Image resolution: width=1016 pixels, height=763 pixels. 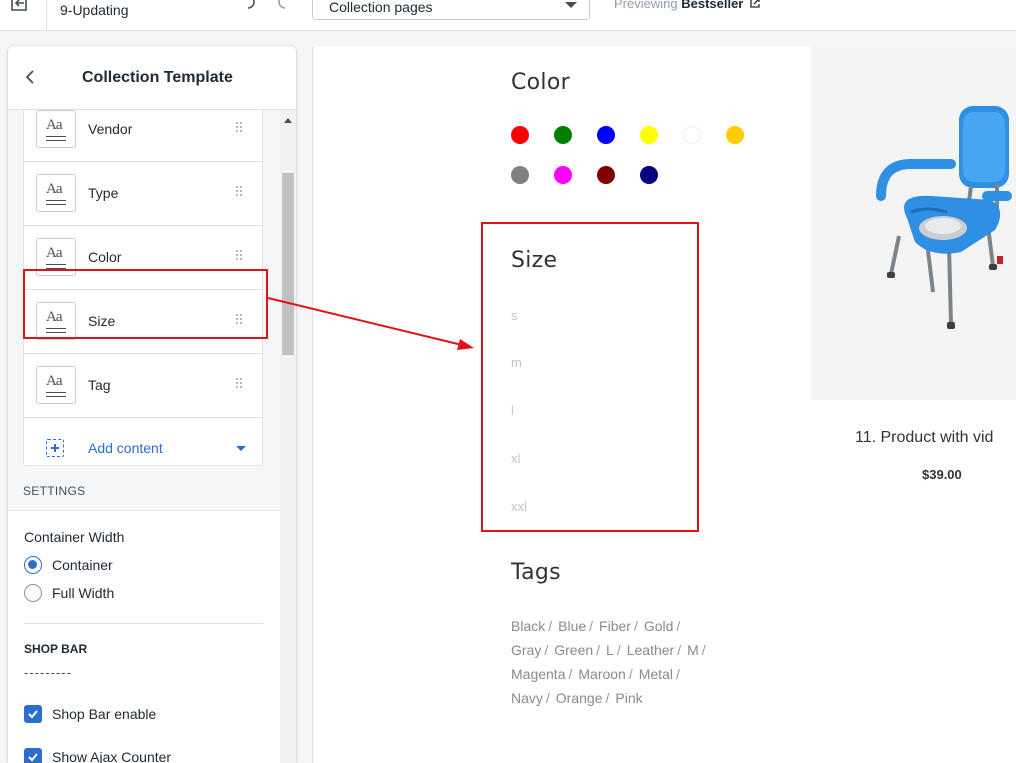 I want to click on full-width-radio-label: Full Width, so click(x=83, y=593).